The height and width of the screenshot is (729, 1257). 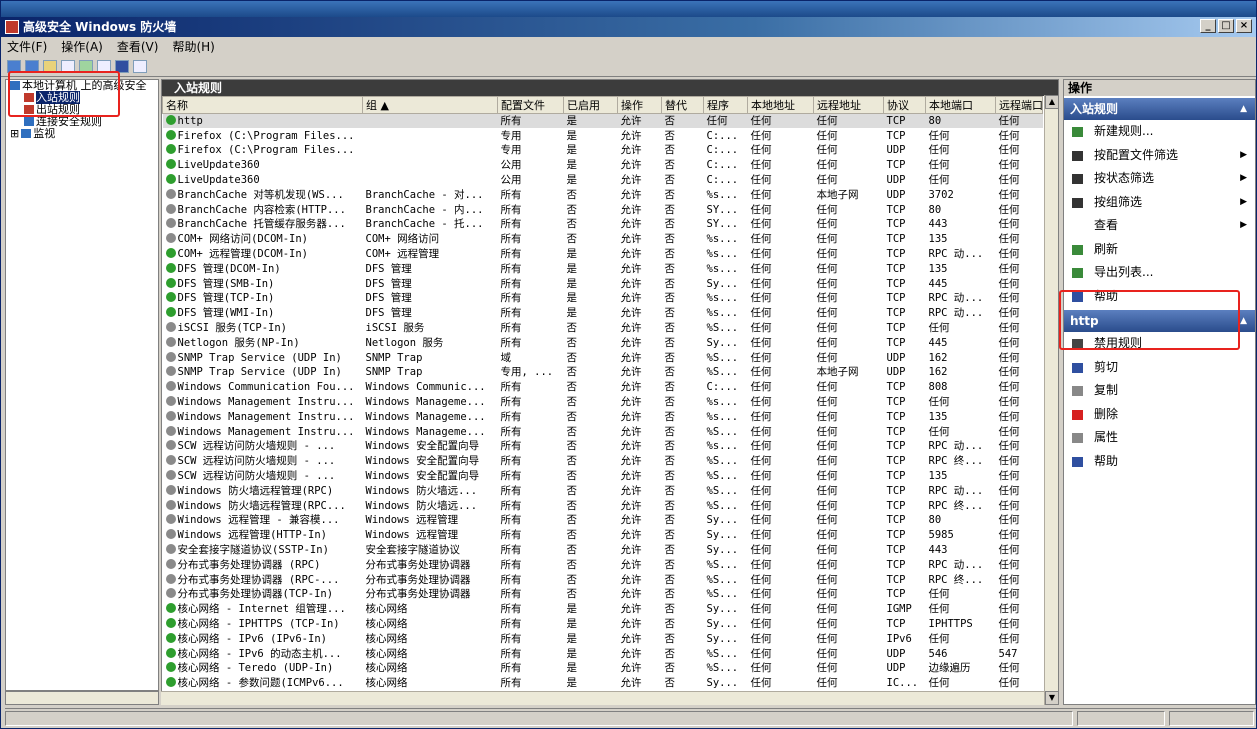 What do you see at coordinates (430, 105) in the screenshot?
I see `column-header: 组 ▲` at bounding box center [430, 105].